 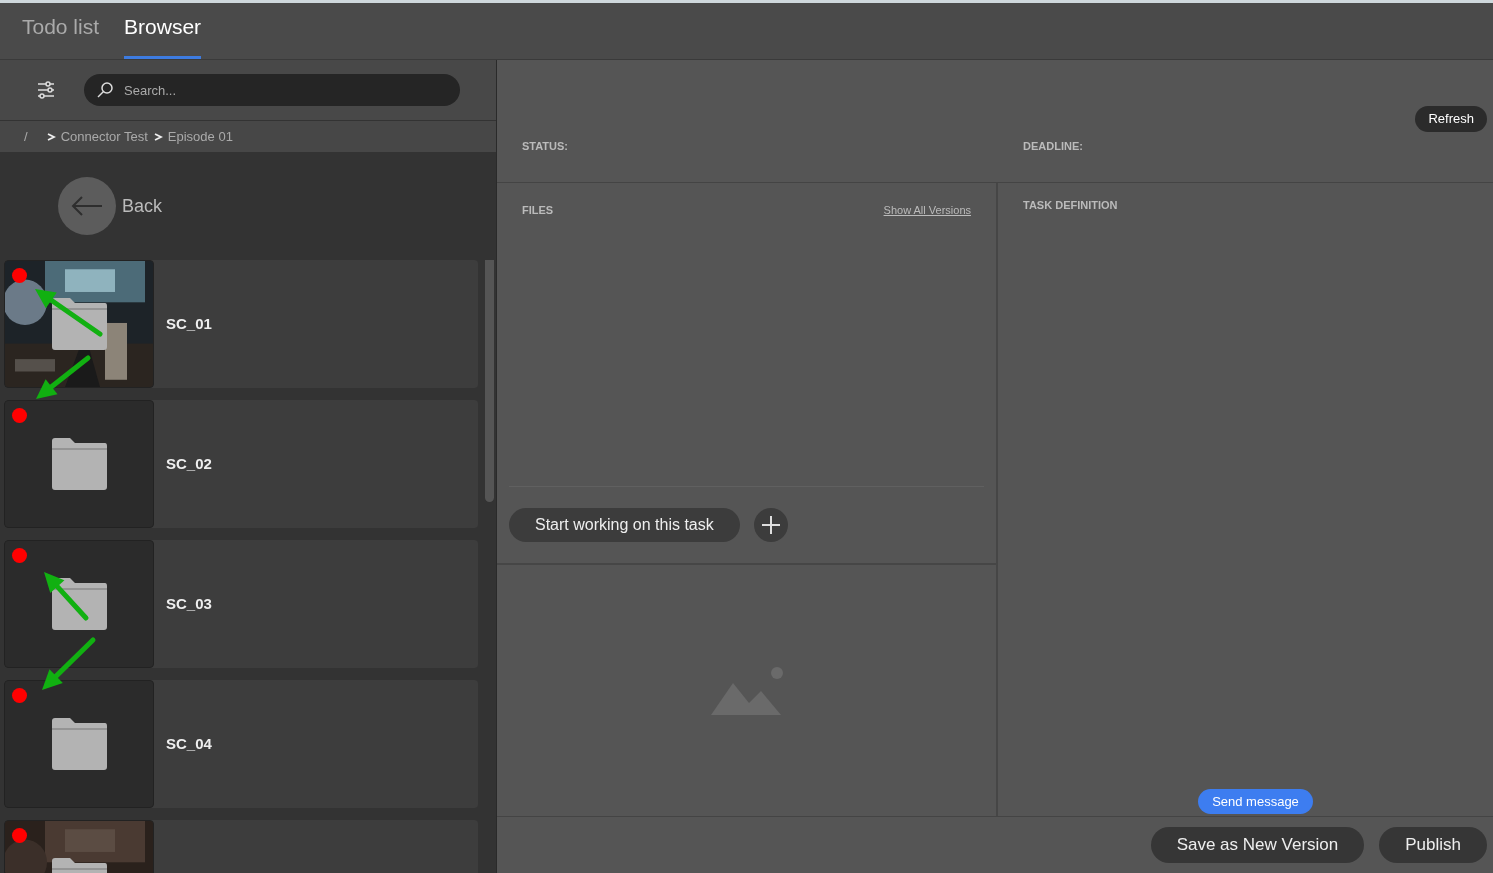 What do you see at coordinates (241, 464) in the screenshot?
I see `list-item: SC_02` at bounding box center [241, 464].